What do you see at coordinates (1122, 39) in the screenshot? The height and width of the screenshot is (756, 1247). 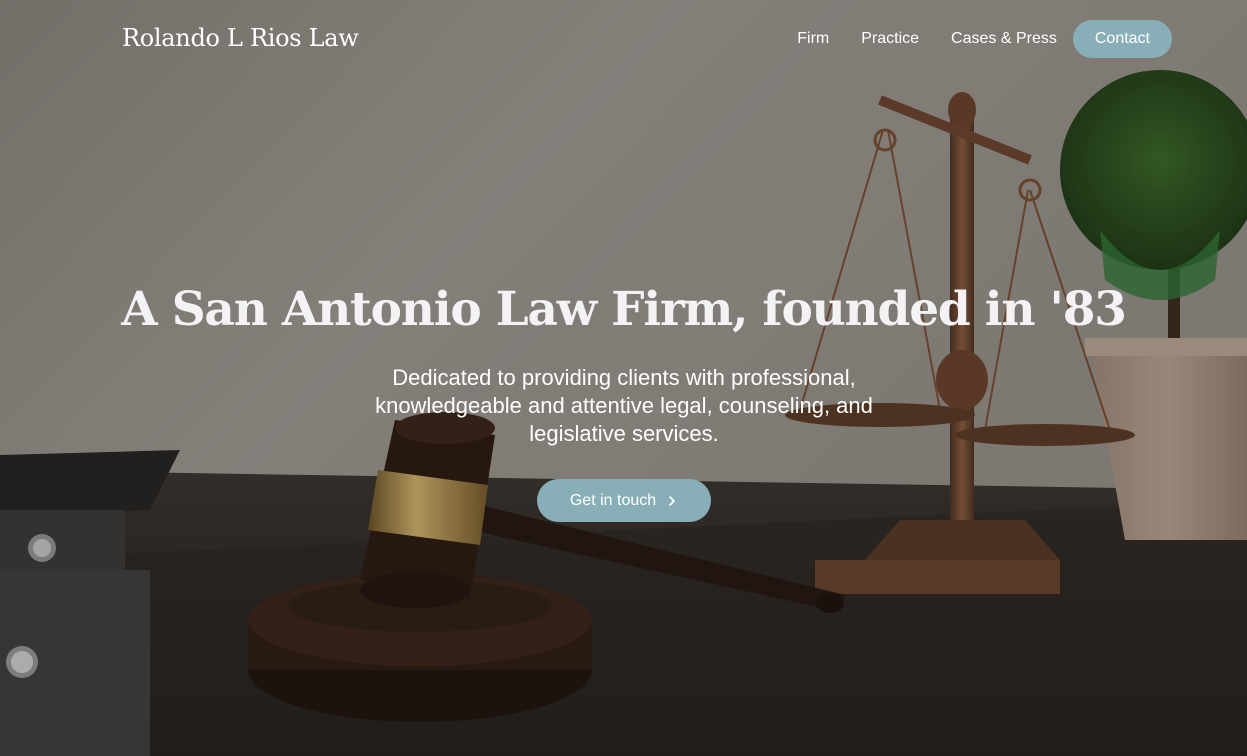 I see `nav-contact-button: Contact` at bounding box center [1122, 39].